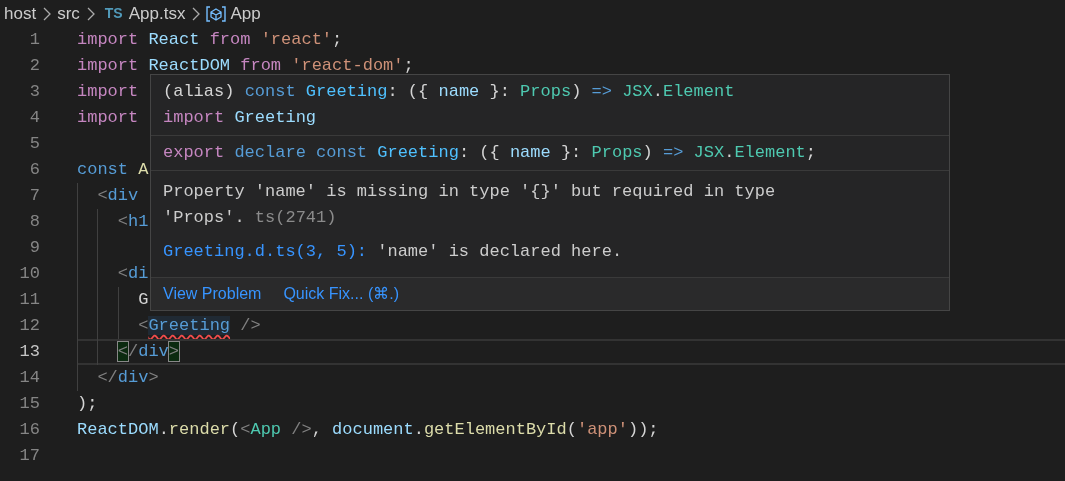 This screenshot has height=481, width=1065. I want to click on file-type-label: TS, so click(113, 13).